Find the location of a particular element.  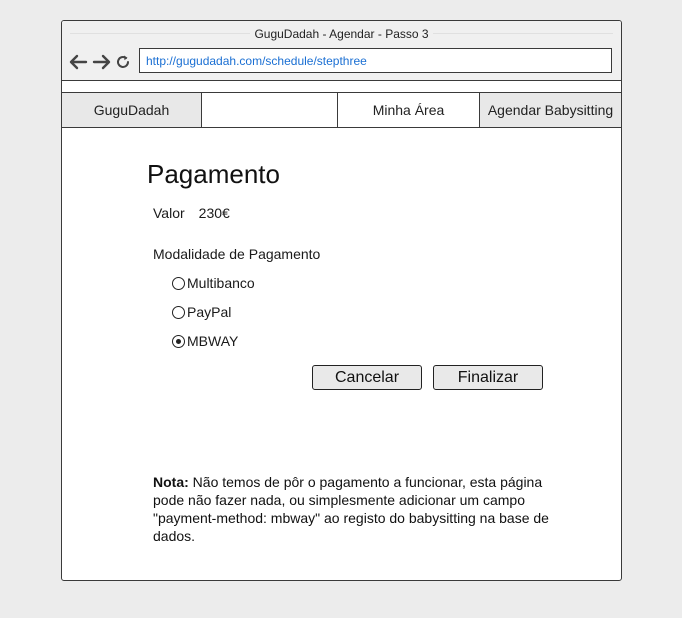

main-menu: GuguDadah Minha Área Agendar Babysitting is located at coordinates (341, 110).